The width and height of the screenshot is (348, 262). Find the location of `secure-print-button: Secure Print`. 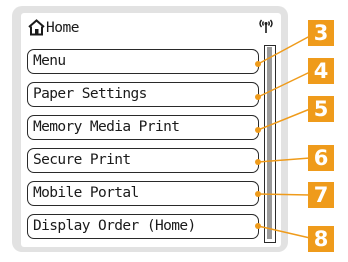

secure-print-button: Secure Print is located at coordinates (143, 160).